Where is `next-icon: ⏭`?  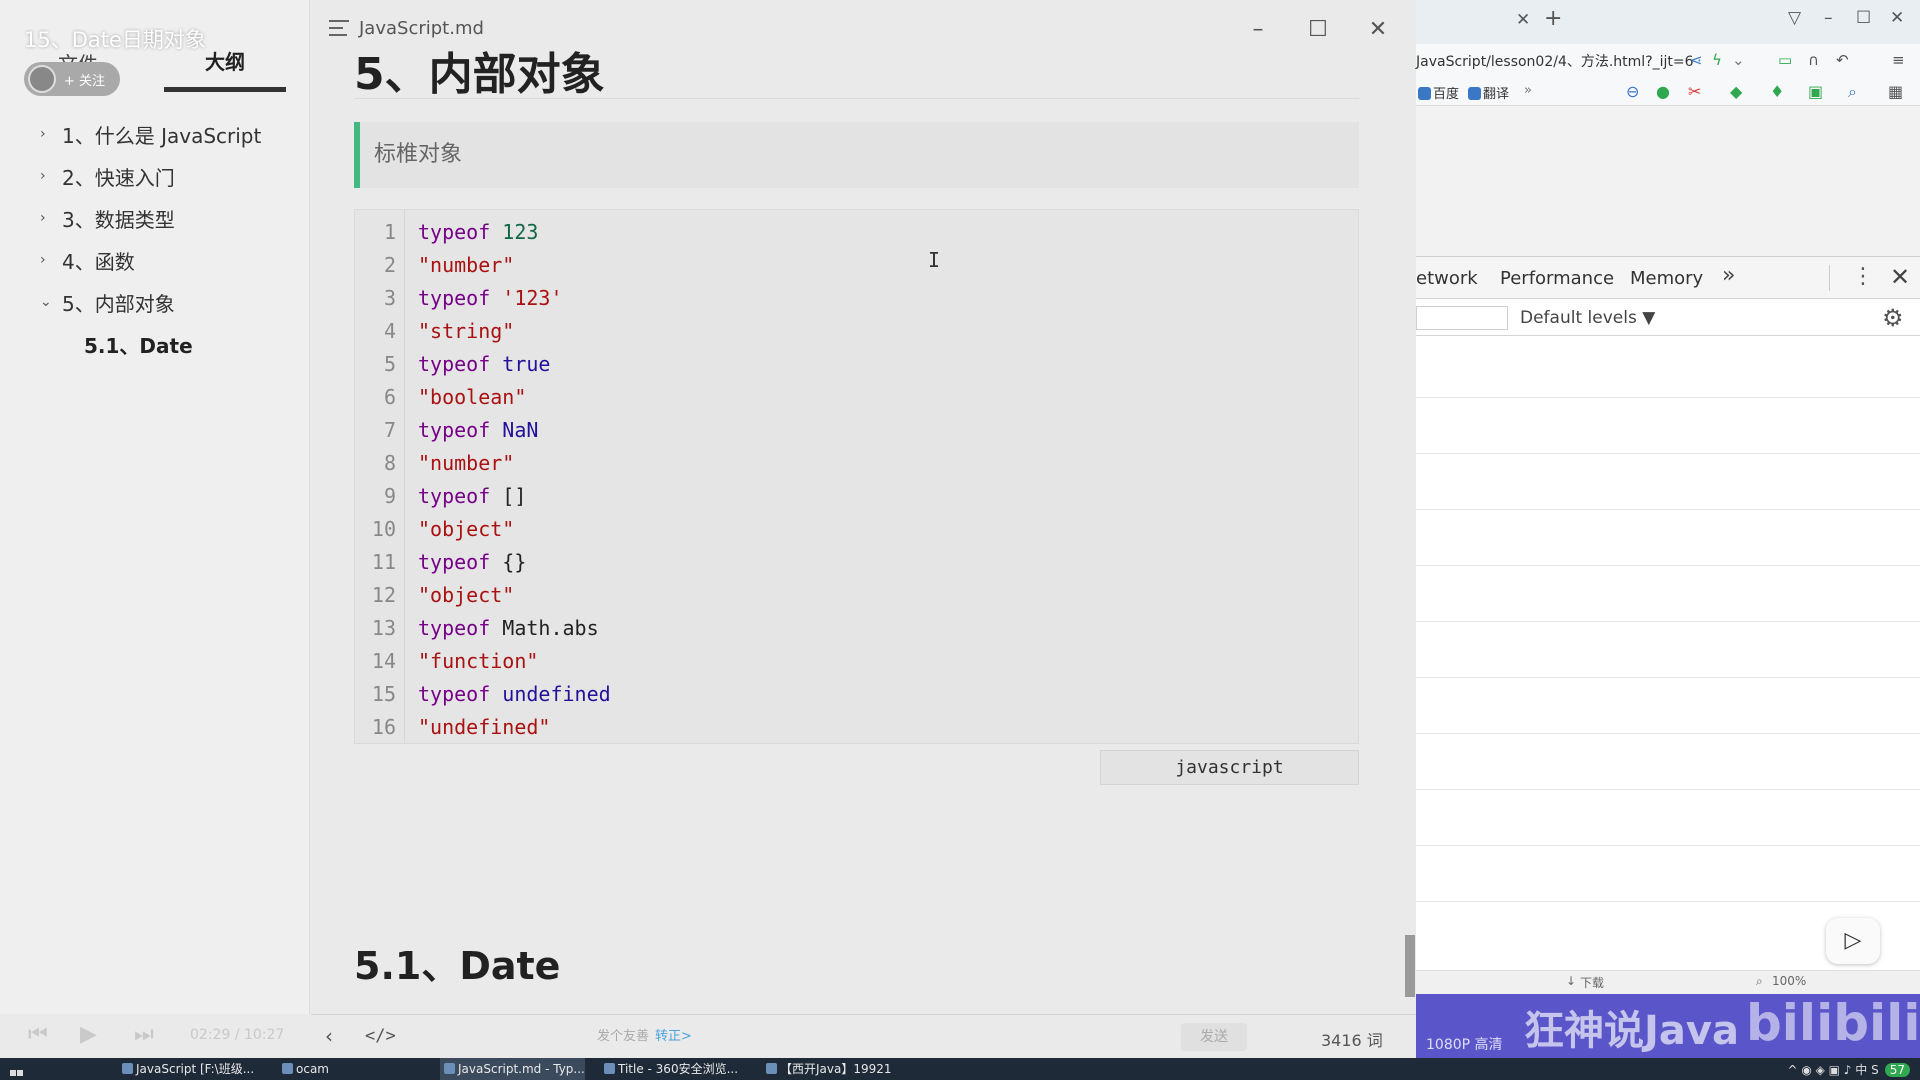
next-icon: ⏭ is located at coordinates (144, 1034).